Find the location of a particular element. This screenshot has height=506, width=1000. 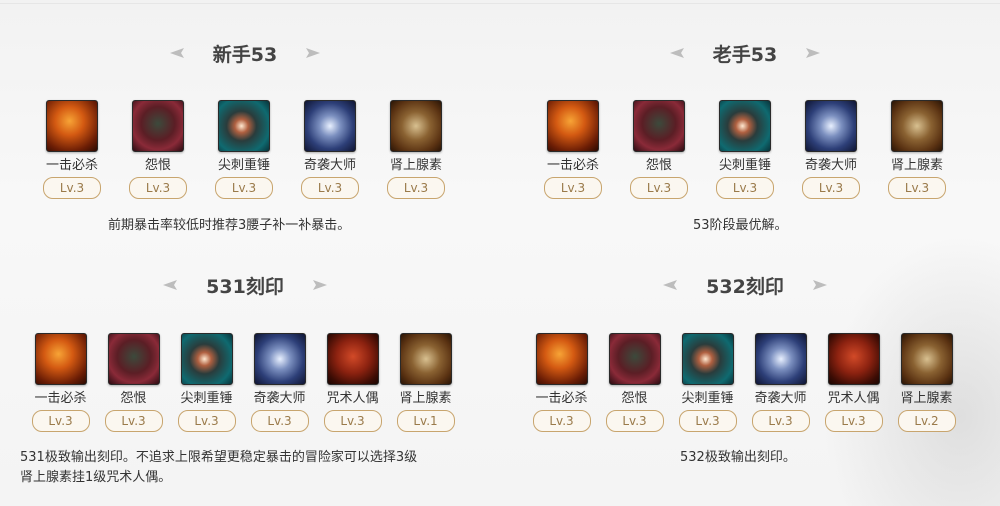

description-line: 531极致输出刻印。不追求上限希望更稳定暴击的冒险家可以选择3级 is located at coordinates (219, 457).